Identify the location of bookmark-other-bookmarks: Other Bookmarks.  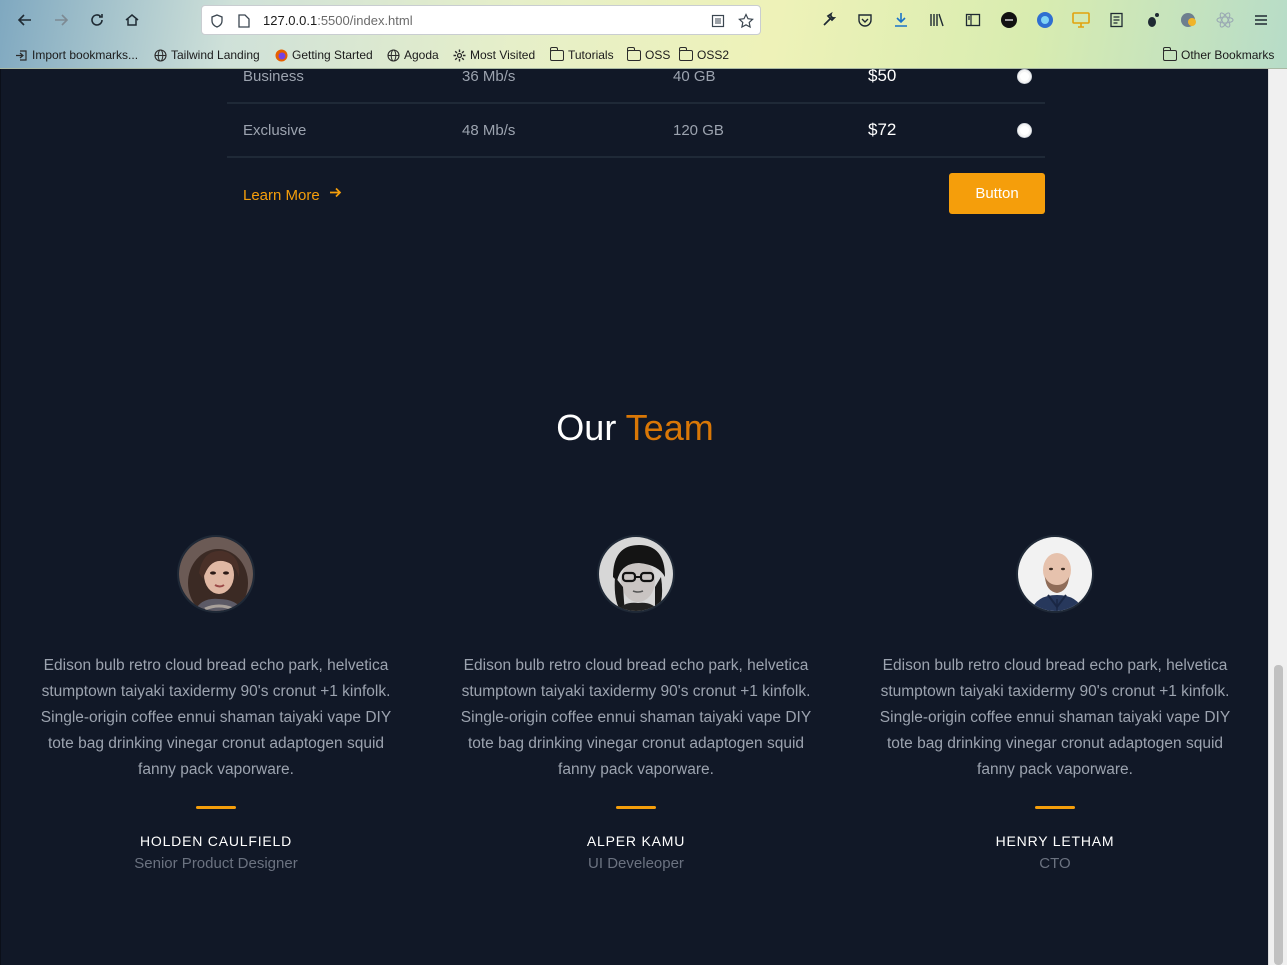
(1218, 55).